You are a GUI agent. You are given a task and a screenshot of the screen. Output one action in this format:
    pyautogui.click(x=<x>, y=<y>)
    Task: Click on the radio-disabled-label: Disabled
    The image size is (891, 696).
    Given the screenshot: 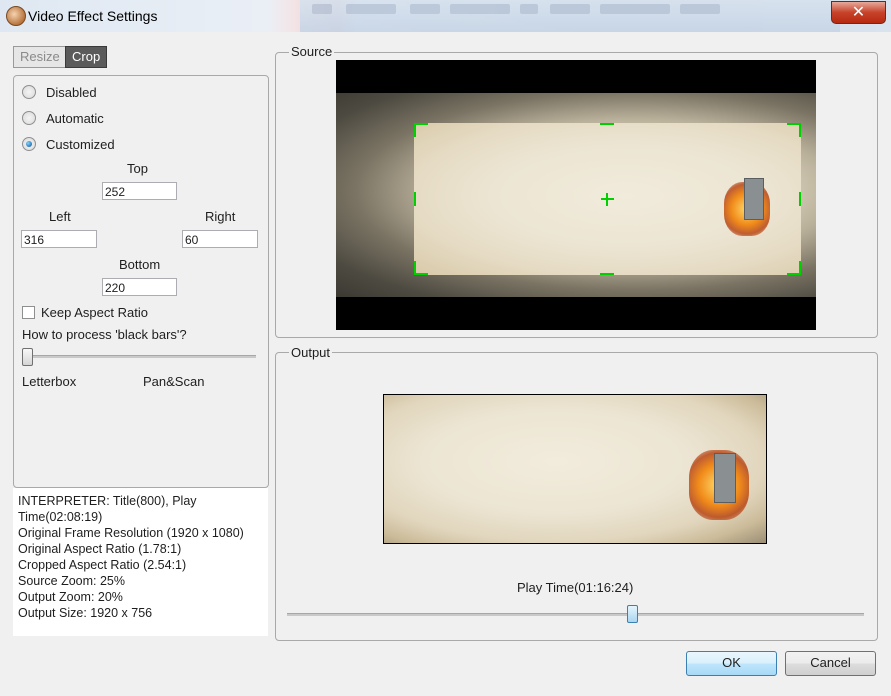 What is the action you would take?
    pyautogui.click(x=71, y=92)
    